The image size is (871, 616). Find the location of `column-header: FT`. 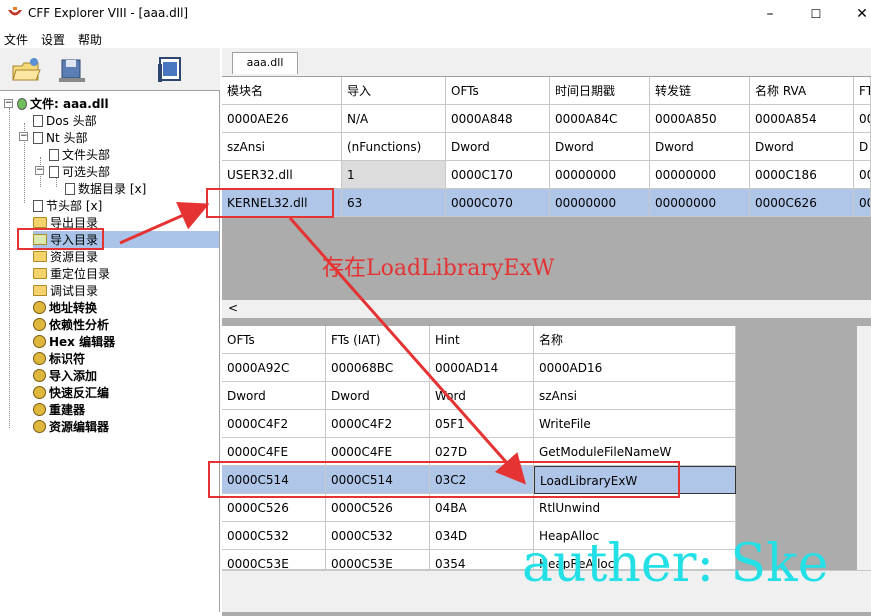

column-header: FT is located at coordinates (862, 91).